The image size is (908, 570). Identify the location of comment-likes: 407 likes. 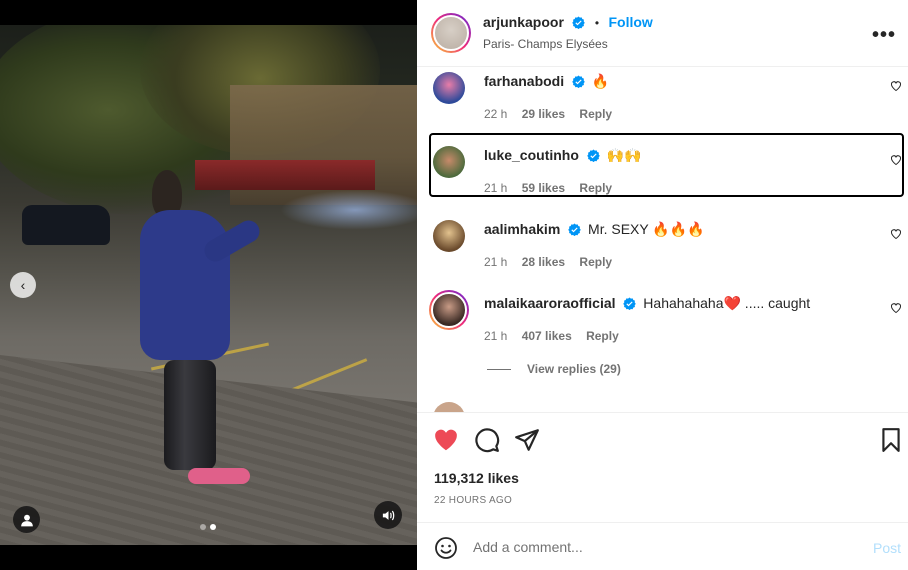
(547, 336).